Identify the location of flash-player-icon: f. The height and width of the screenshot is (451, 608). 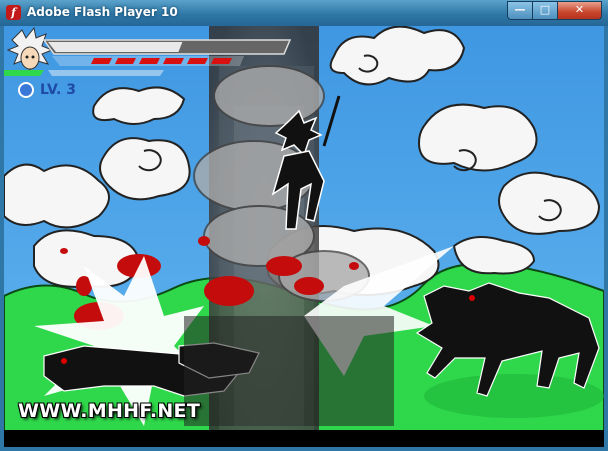
(13, 12).